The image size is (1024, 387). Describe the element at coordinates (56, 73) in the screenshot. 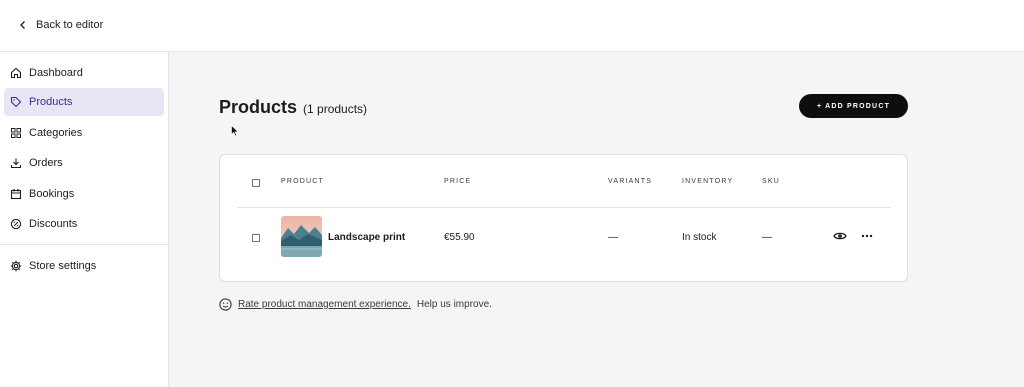

I see `sidebar-item-label: Dashboard` at that location.